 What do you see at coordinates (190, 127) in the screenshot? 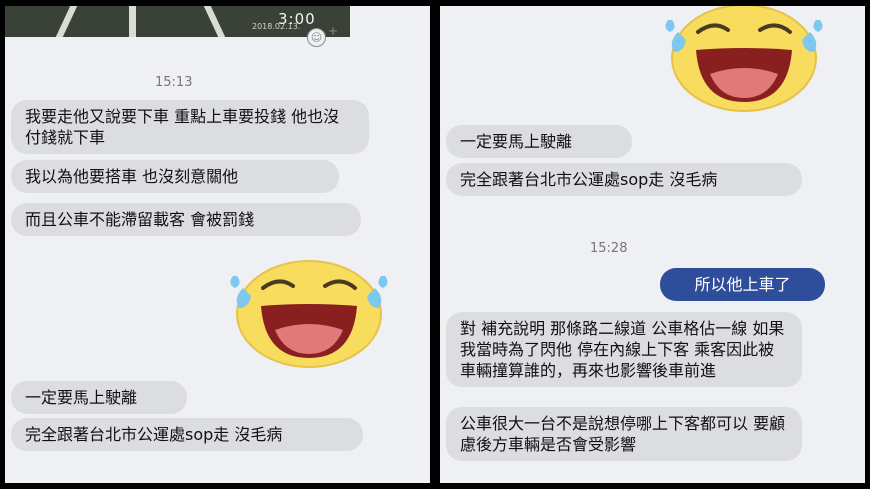
I see `message-bubble: 我要走他又說要下車 重點上車要投錢 他也沒付錢就下車` at bounding box center [190, 127].